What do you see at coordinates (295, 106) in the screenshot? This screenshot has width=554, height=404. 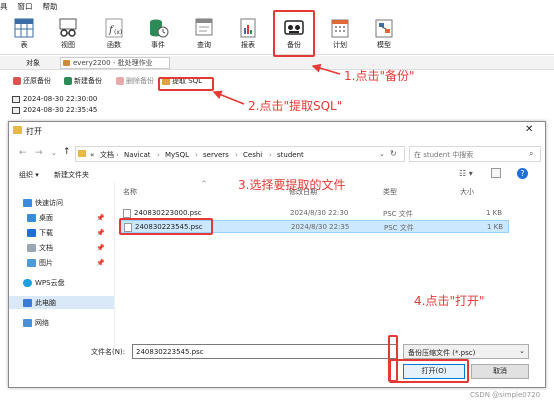 I see `annotation-step2: 2.点击"提取SQL"` at bounding box center [295, 106].